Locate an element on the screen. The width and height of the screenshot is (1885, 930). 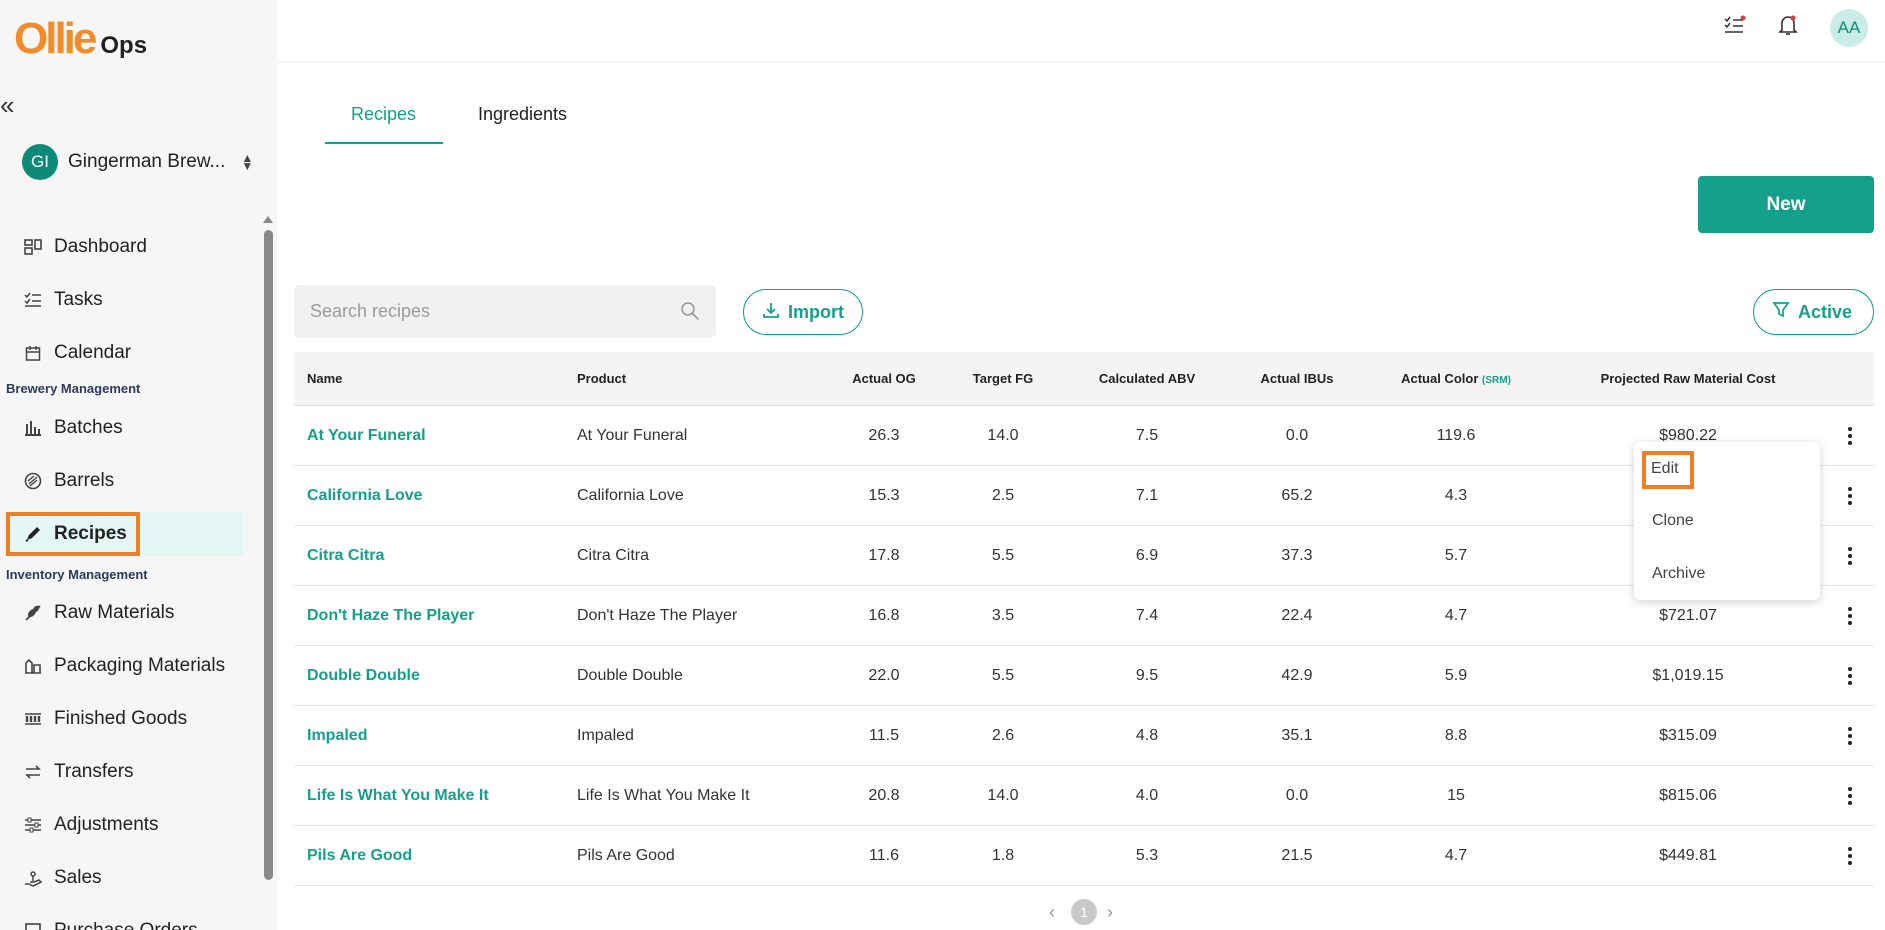
page-number-current: 1 is located at coordinates (1084, 912).